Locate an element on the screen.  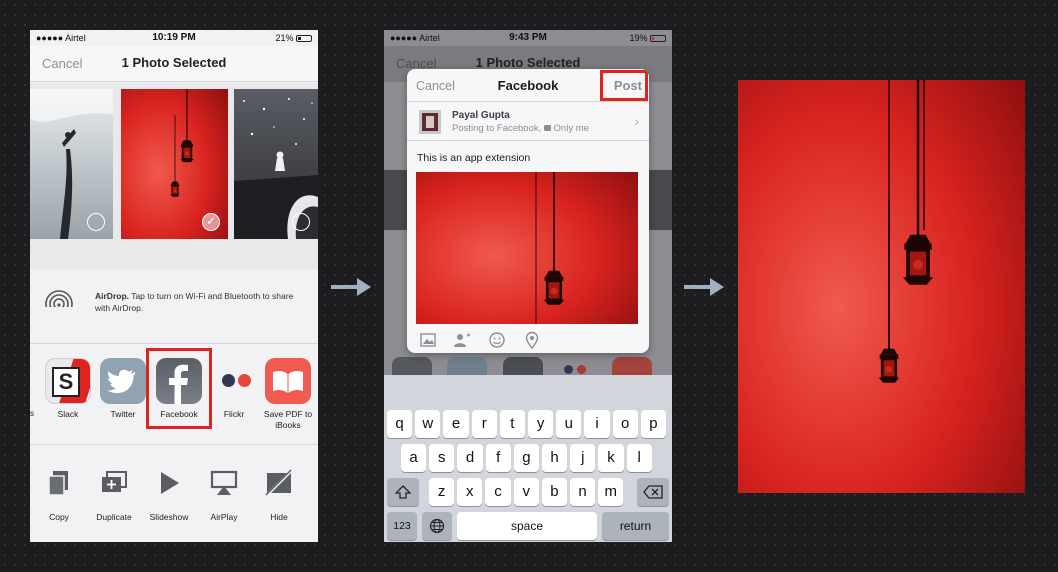
selected-check-icon: ✓ is located at coordinates (211, 222).